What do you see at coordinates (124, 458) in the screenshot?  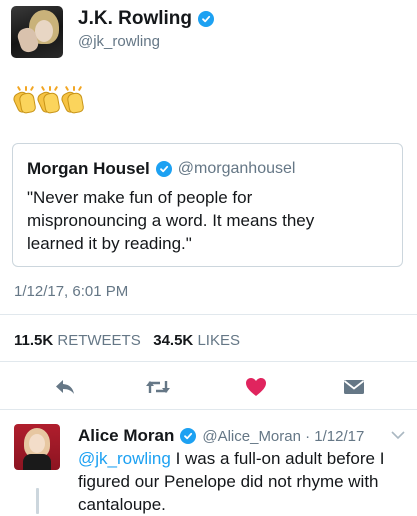 I see `mention-link: @jk_rowling` at bounding box center [124, 458].